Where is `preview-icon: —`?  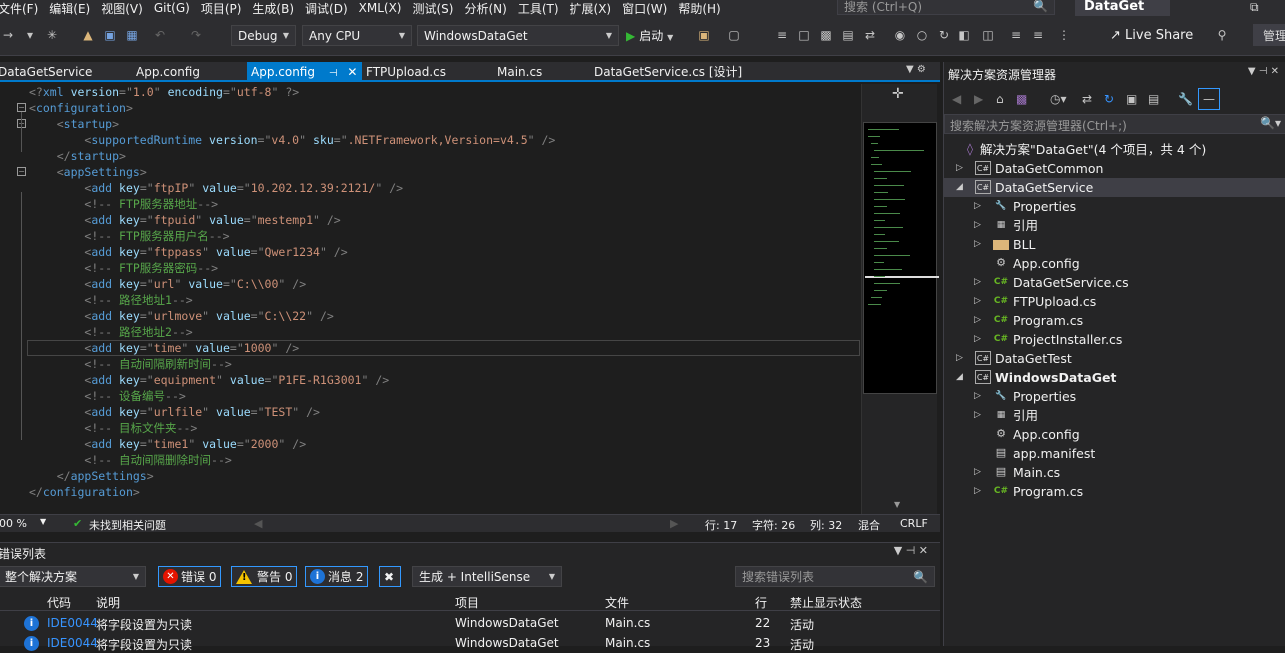
preview-icon: — is located at coordinates (1209, 99).